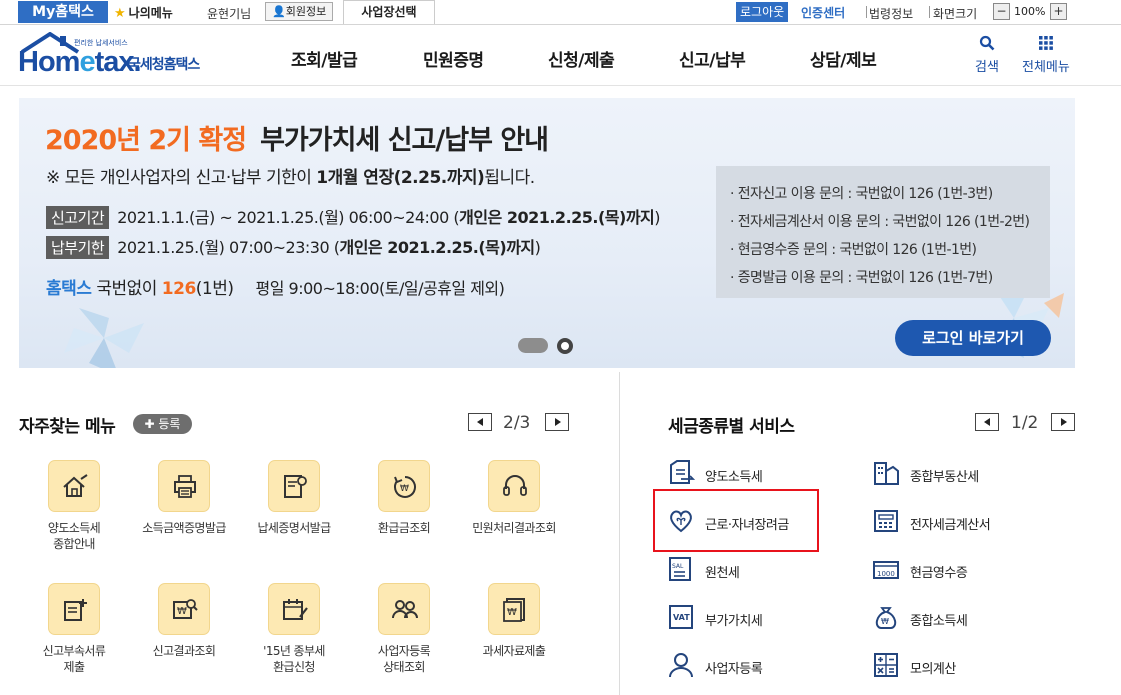 This screenshot has width=1121, height=695. Describe the element at coordinates (404, 140) in the screenshot. I see `banner-title-main: 부가가치세 신고/납부 안내` at that location.